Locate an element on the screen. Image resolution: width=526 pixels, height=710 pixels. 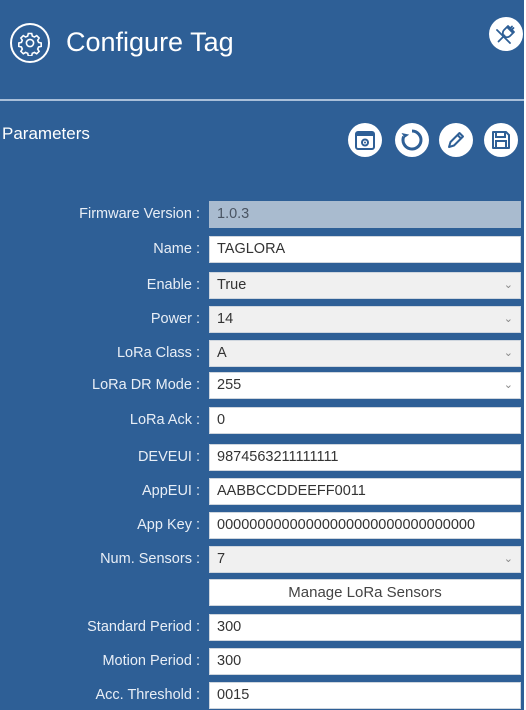
name-row: Name : TAGLORA is located at coordinates (262, 249).